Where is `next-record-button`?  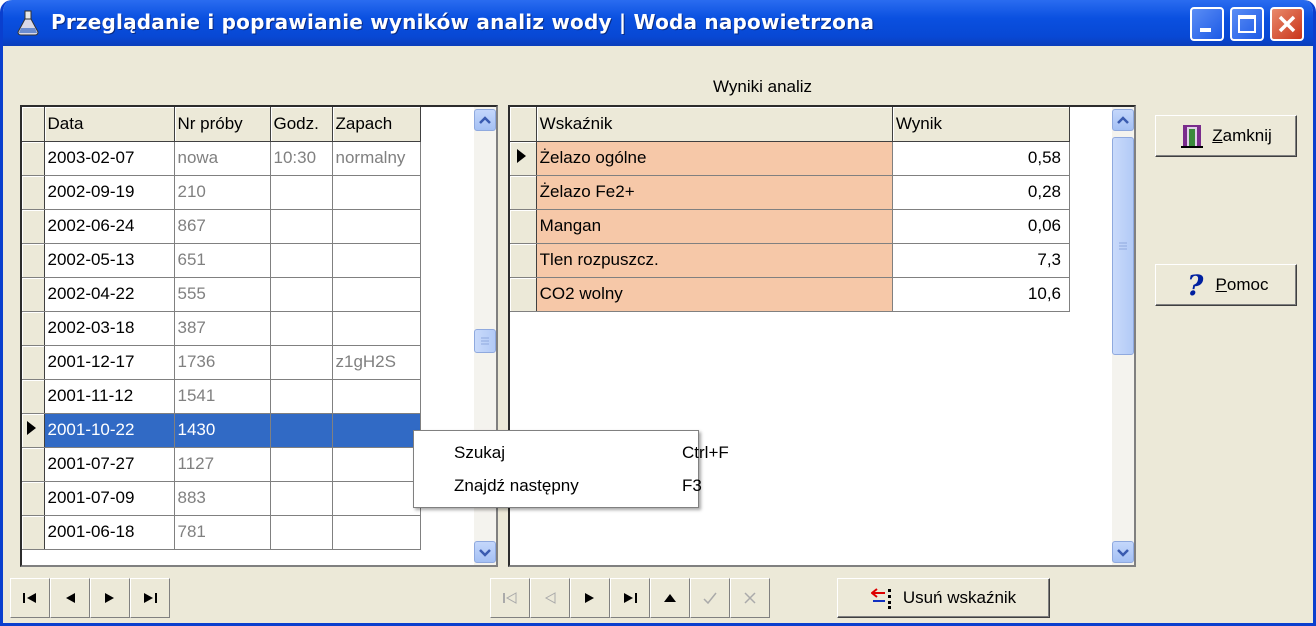
next-record-button is located at coordinates (110, 598).